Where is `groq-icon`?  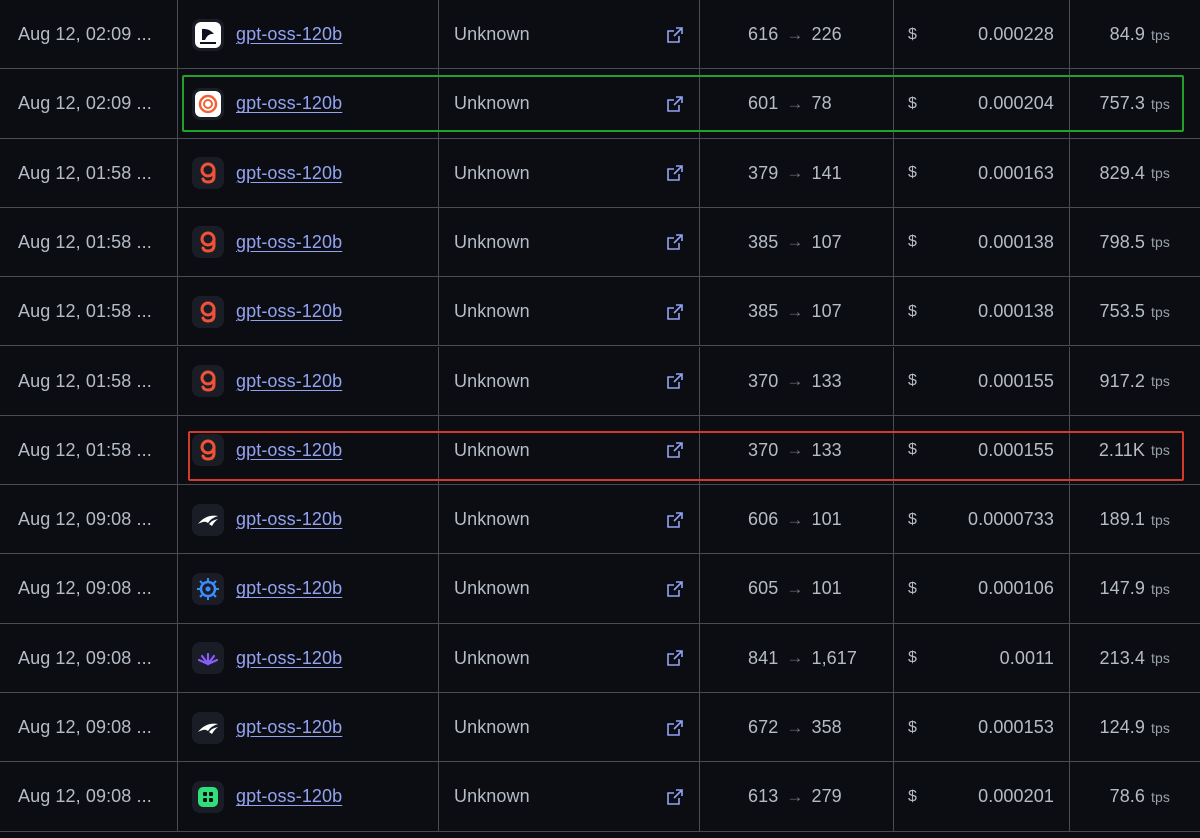 groq-icon is located at coordinates (208, 450).